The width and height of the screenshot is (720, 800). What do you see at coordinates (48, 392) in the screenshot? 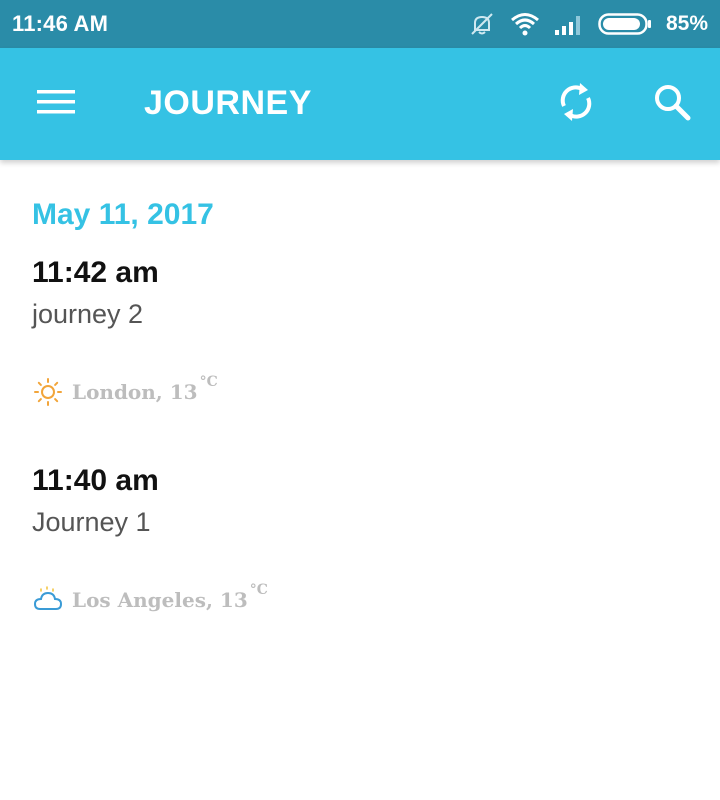
I see `sun-icon` at bounding box center [48, 392].